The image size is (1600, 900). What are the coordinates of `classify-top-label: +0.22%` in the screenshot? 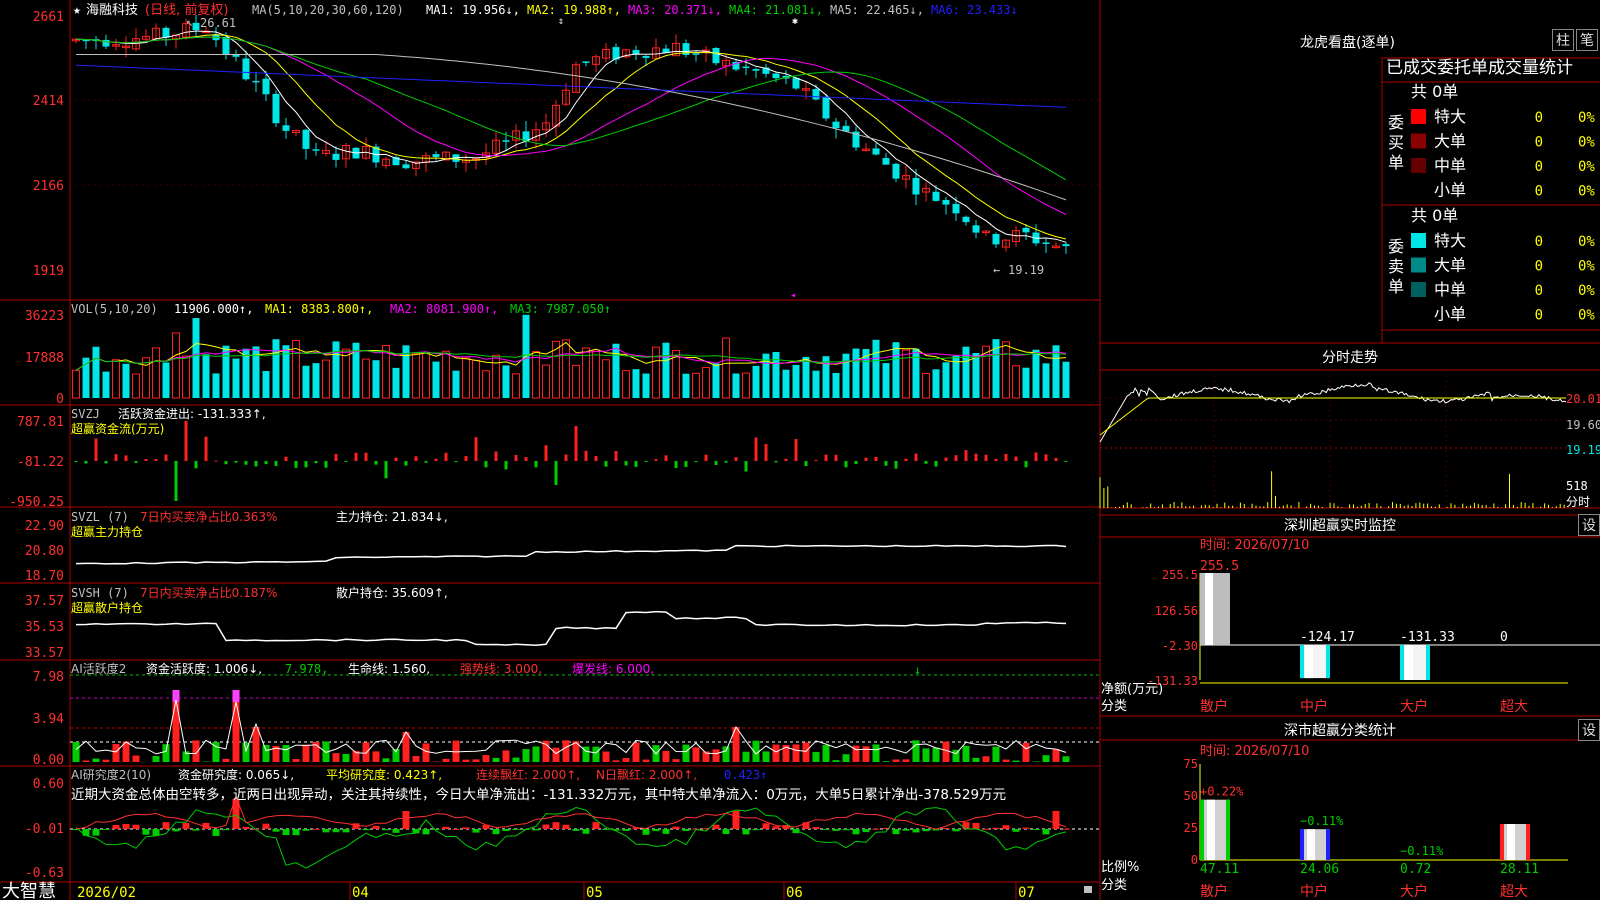 It's located at (1222, 792).